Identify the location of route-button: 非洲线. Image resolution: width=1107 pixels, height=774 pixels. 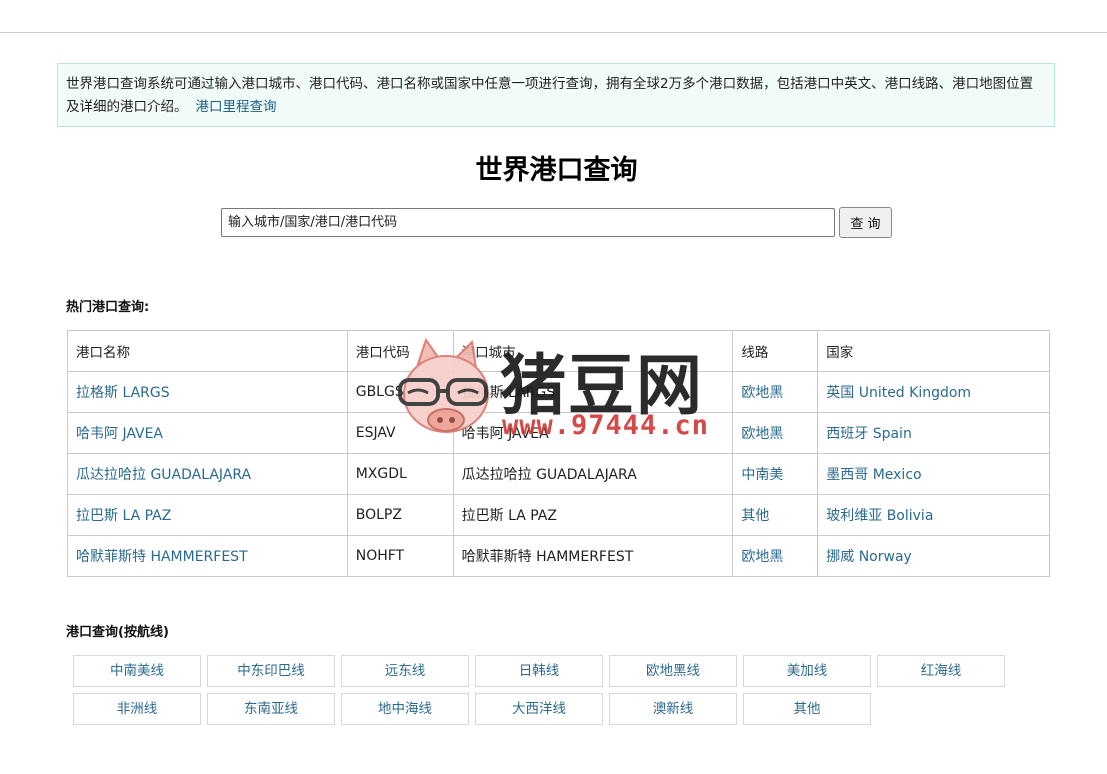
(137, 709).